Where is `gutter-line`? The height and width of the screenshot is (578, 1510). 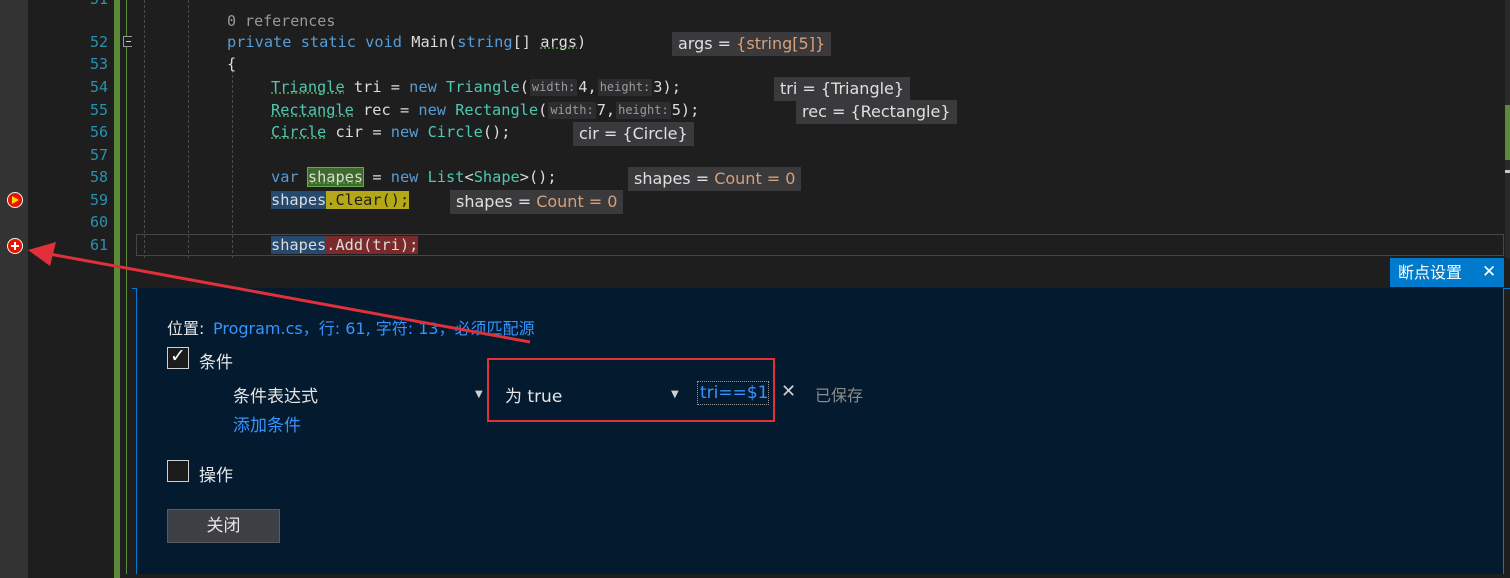 gutter-line is located at coordinates (126, 289).